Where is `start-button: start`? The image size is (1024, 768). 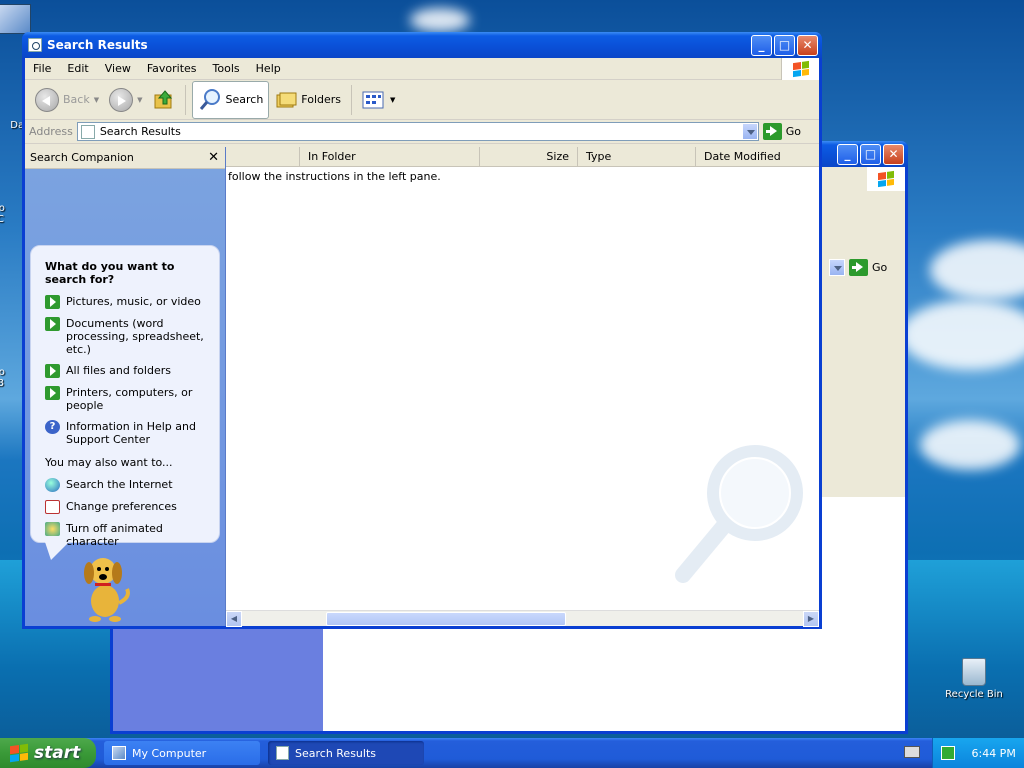
start-button: start is located at coordinates (48, 753).